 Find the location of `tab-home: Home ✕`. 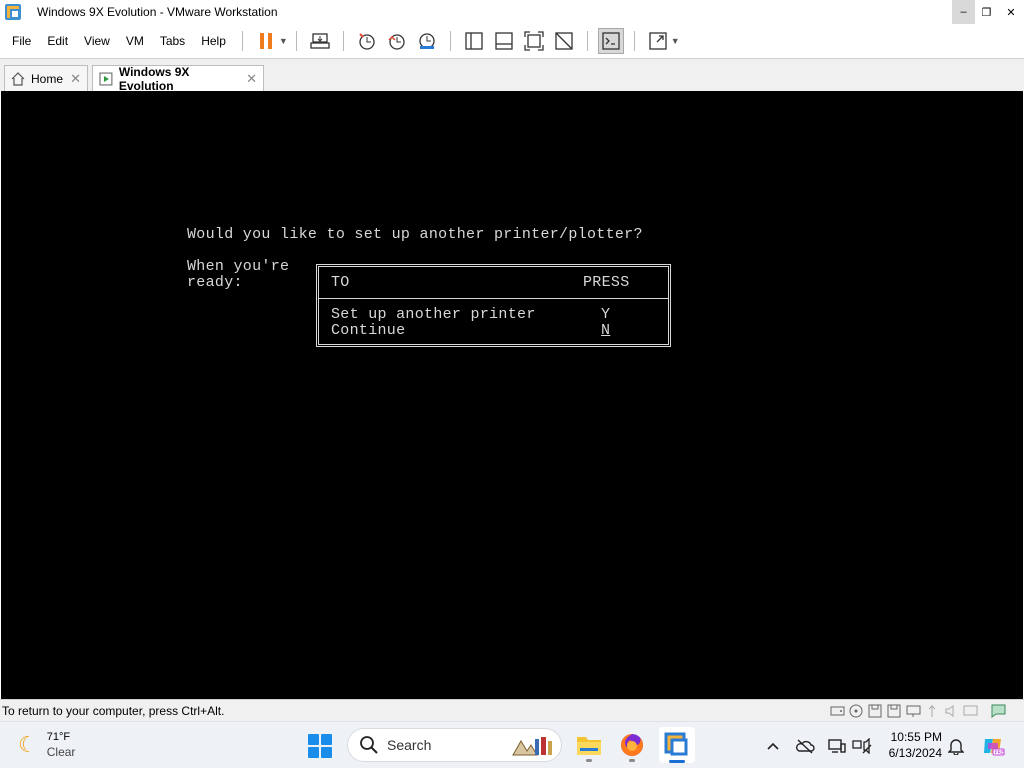

tab-home: Home ✕ is located at coordinates (46, 78).